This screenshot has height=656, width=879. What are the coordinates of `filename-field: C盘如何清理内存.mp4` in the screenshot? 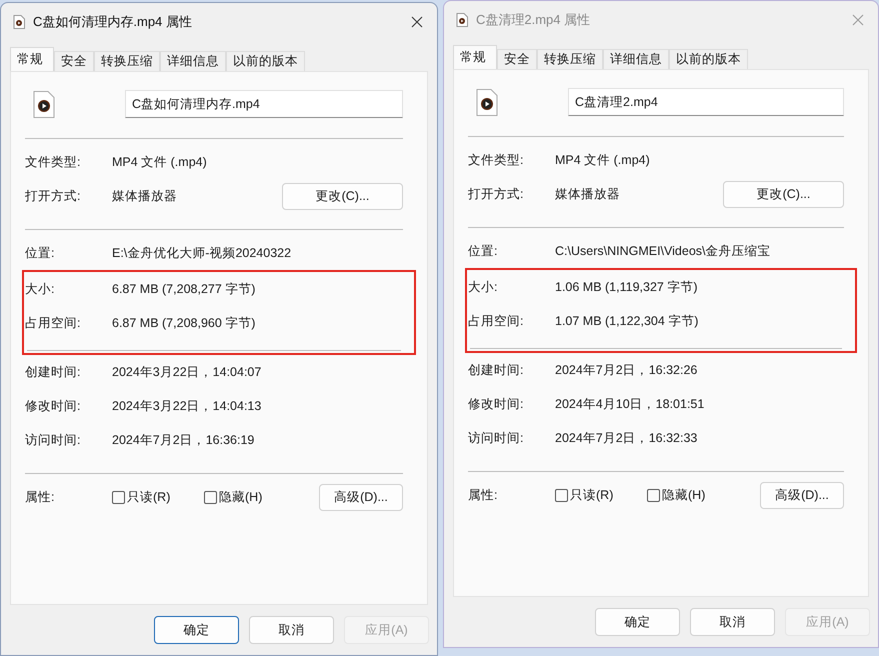 It's located at (264, 104).